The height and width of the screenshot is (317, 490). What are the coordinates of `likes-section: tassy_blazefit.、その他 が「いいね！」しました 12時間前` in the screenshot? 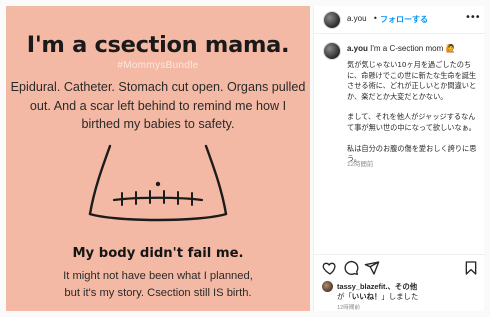 It's located at (399, 294).